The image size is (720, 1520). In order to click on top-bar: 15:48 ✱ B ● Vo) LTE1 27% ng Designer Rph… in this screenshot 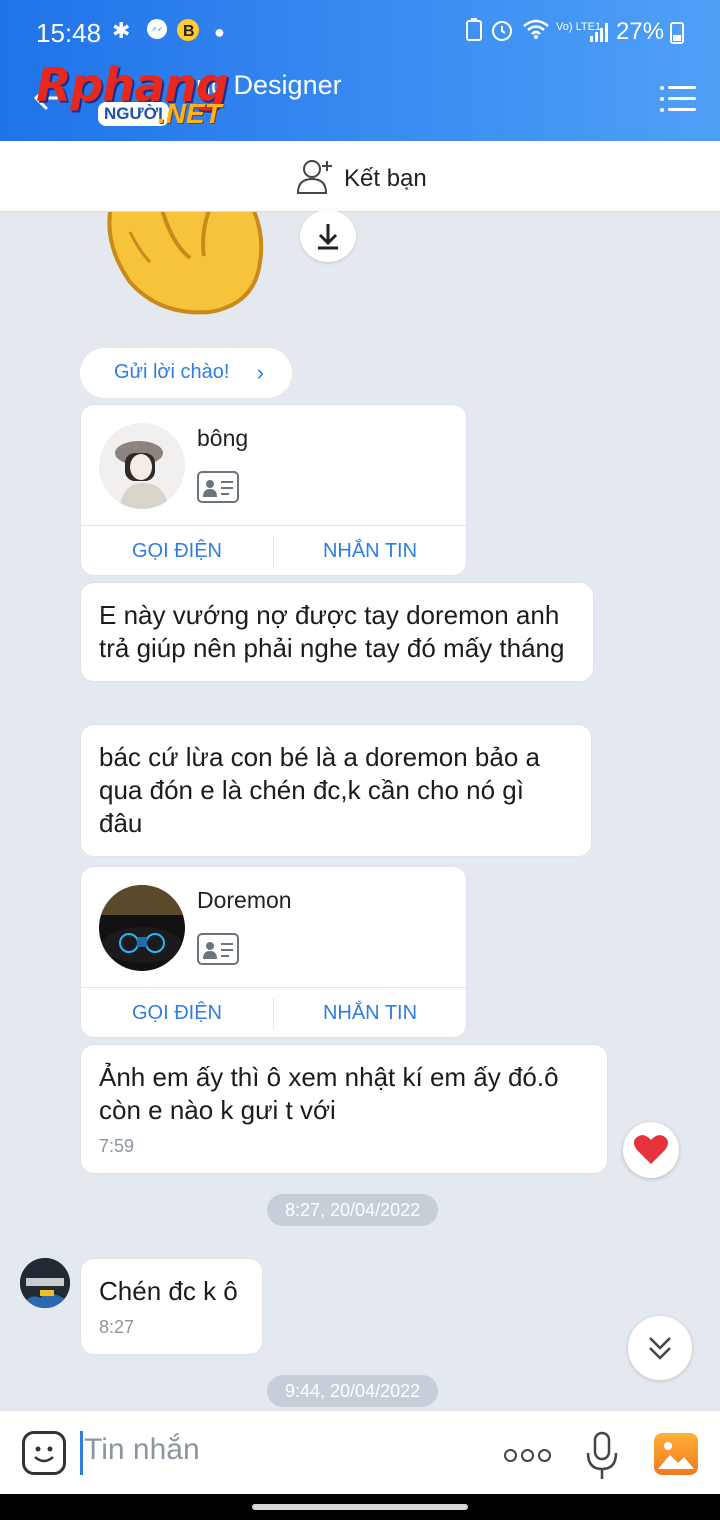, I will do `click(360, 70)`.